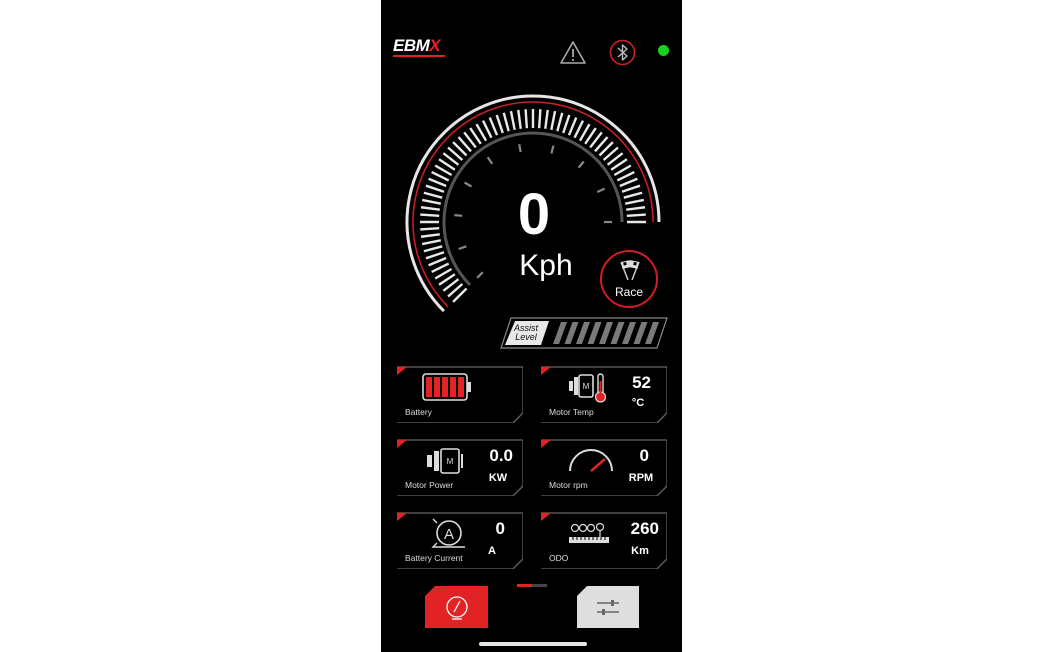  Describe the element at coordinates (532, 585) in the screenshot. I see `page-indicator` at that location.